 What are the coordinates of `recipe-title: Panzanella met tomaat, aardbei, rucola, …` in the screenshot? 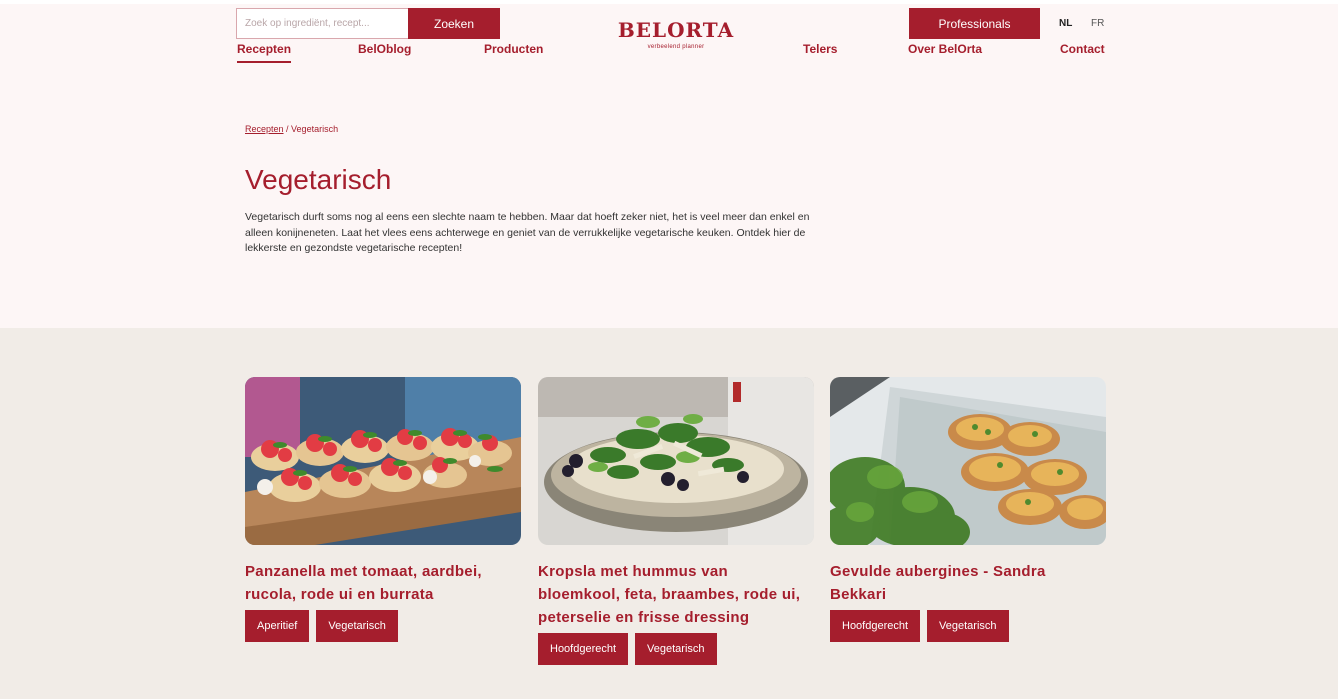 It's located at (383, 583).